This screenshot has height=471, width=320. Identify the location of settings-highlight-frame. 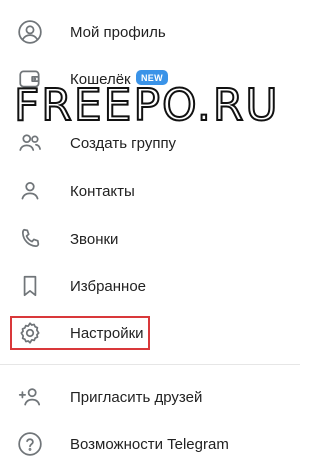
(80, 333).